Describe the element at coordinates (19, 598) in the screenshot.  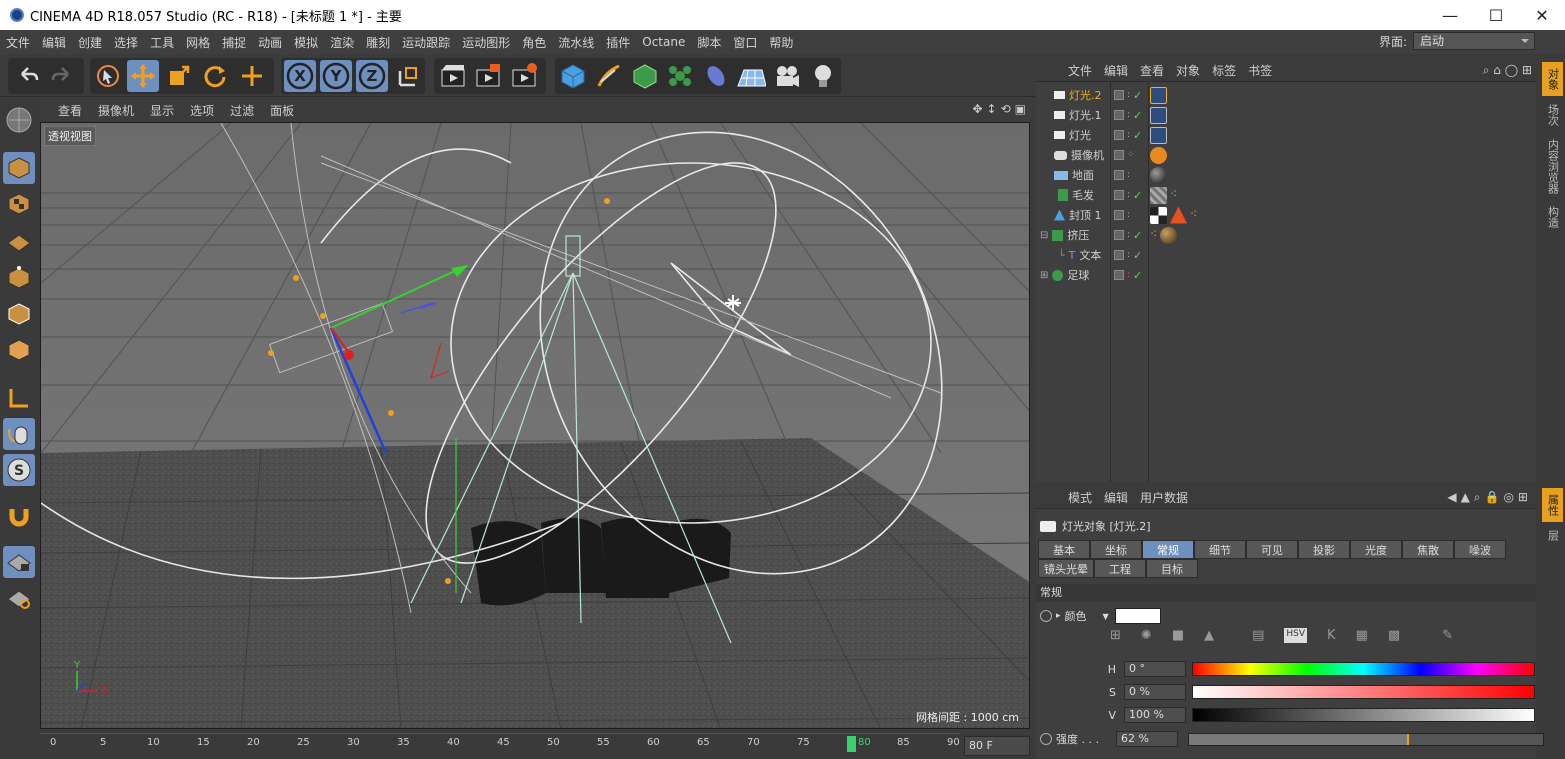
I see `workplane-rotate-icon` at that location.